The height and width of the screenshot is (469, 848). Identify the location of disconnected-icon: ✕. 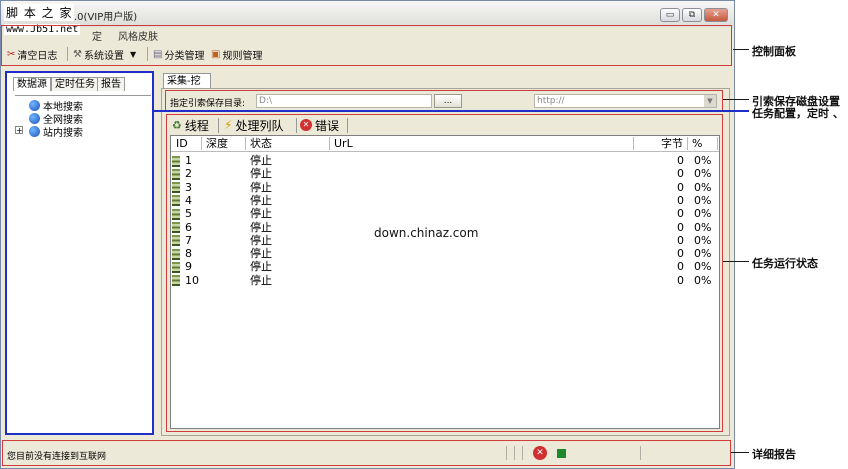
(540, 453).